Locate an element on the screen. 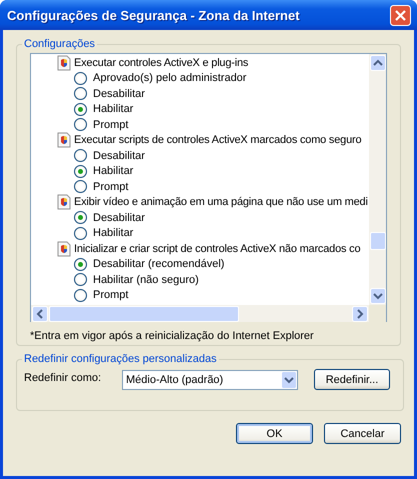  radio-option: Aprovado(s) pelo administrador is located at coordinates (213, 78).